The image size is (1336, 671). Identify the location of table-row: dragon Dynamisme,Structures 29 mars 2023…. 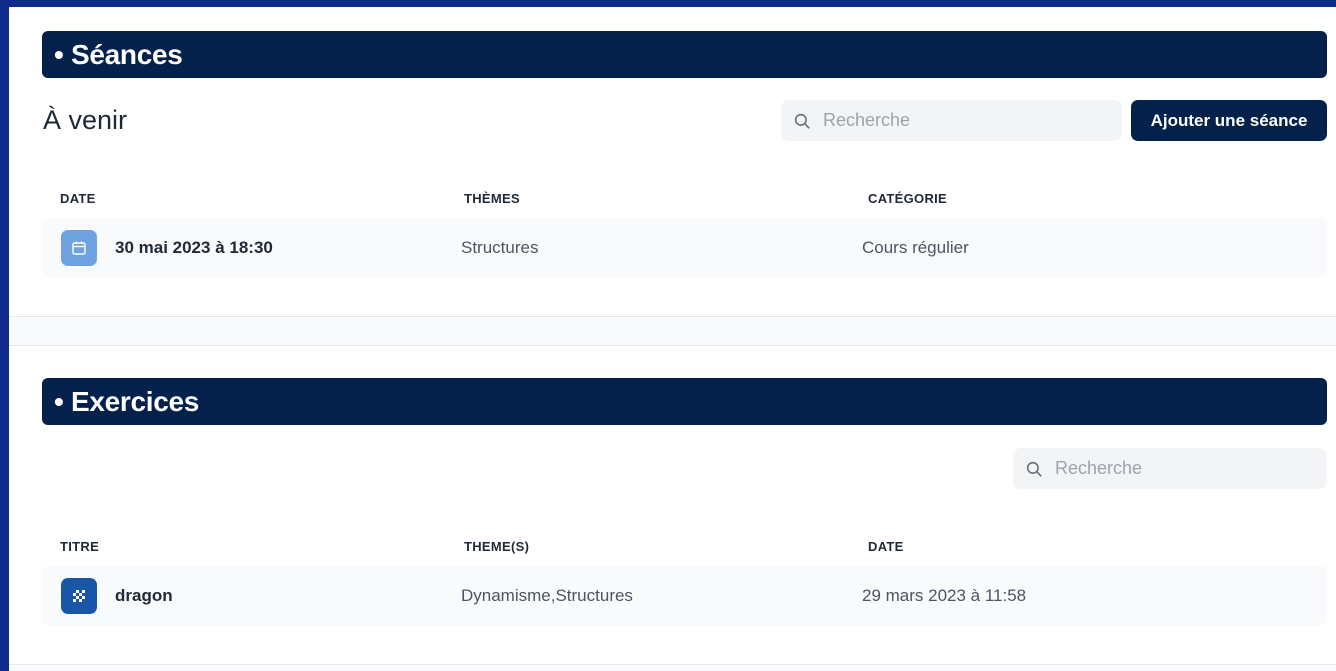
(684, 595).